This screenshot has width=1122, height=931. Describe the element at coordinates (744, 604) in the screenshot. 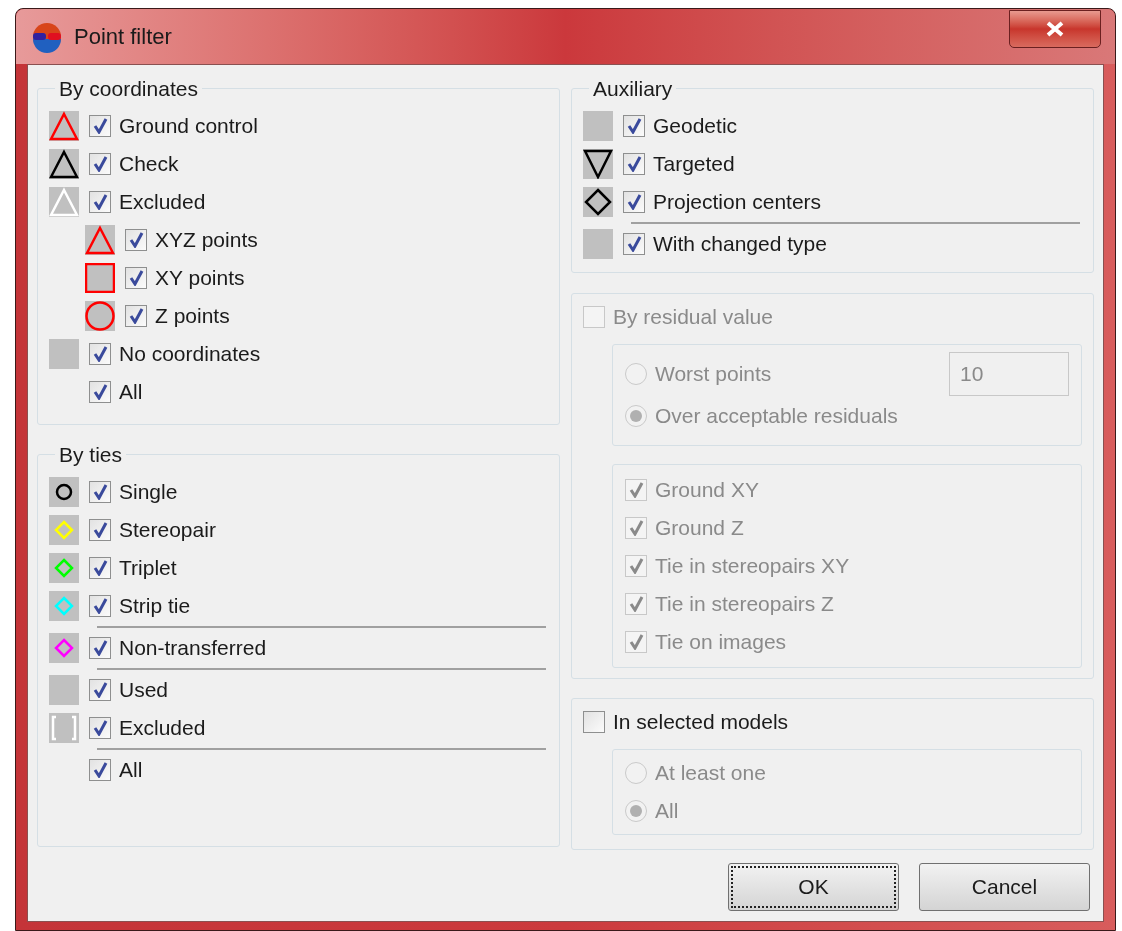

I see `checkbox-label: Tie in stereopairs Z` at that location.